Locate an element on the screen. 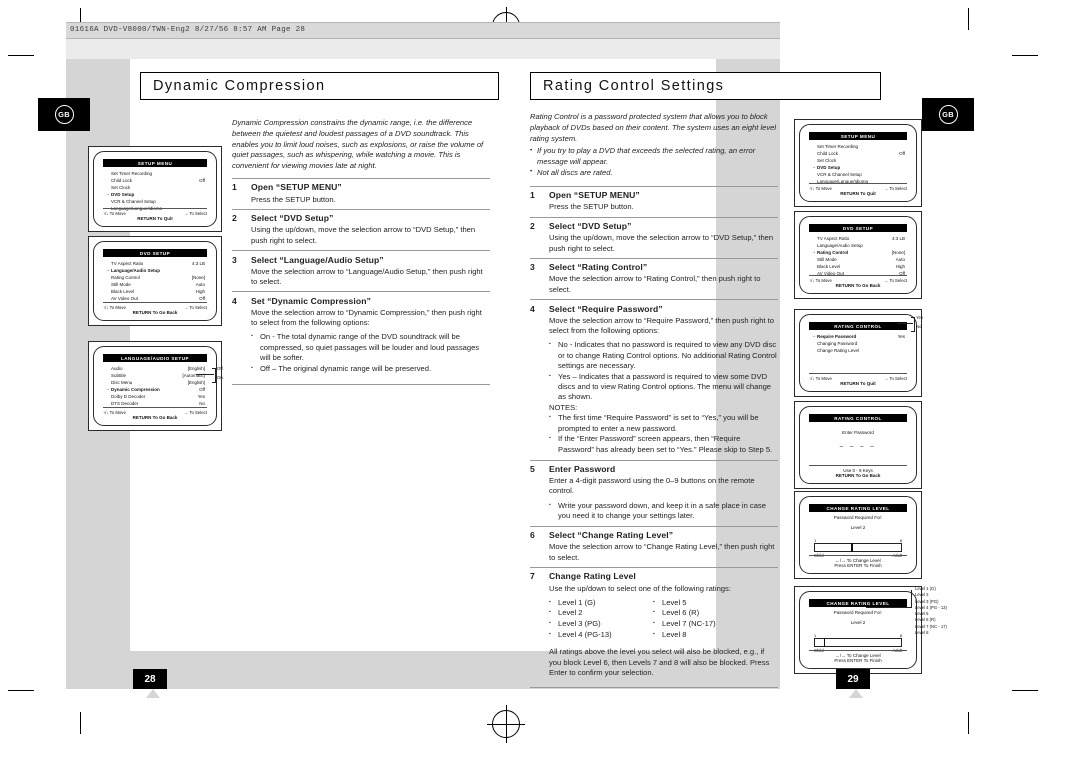 The height and width of the screenshot is (783, 1080). osd-row-label: Dynamic Compression is located at coordinates (135, 390).